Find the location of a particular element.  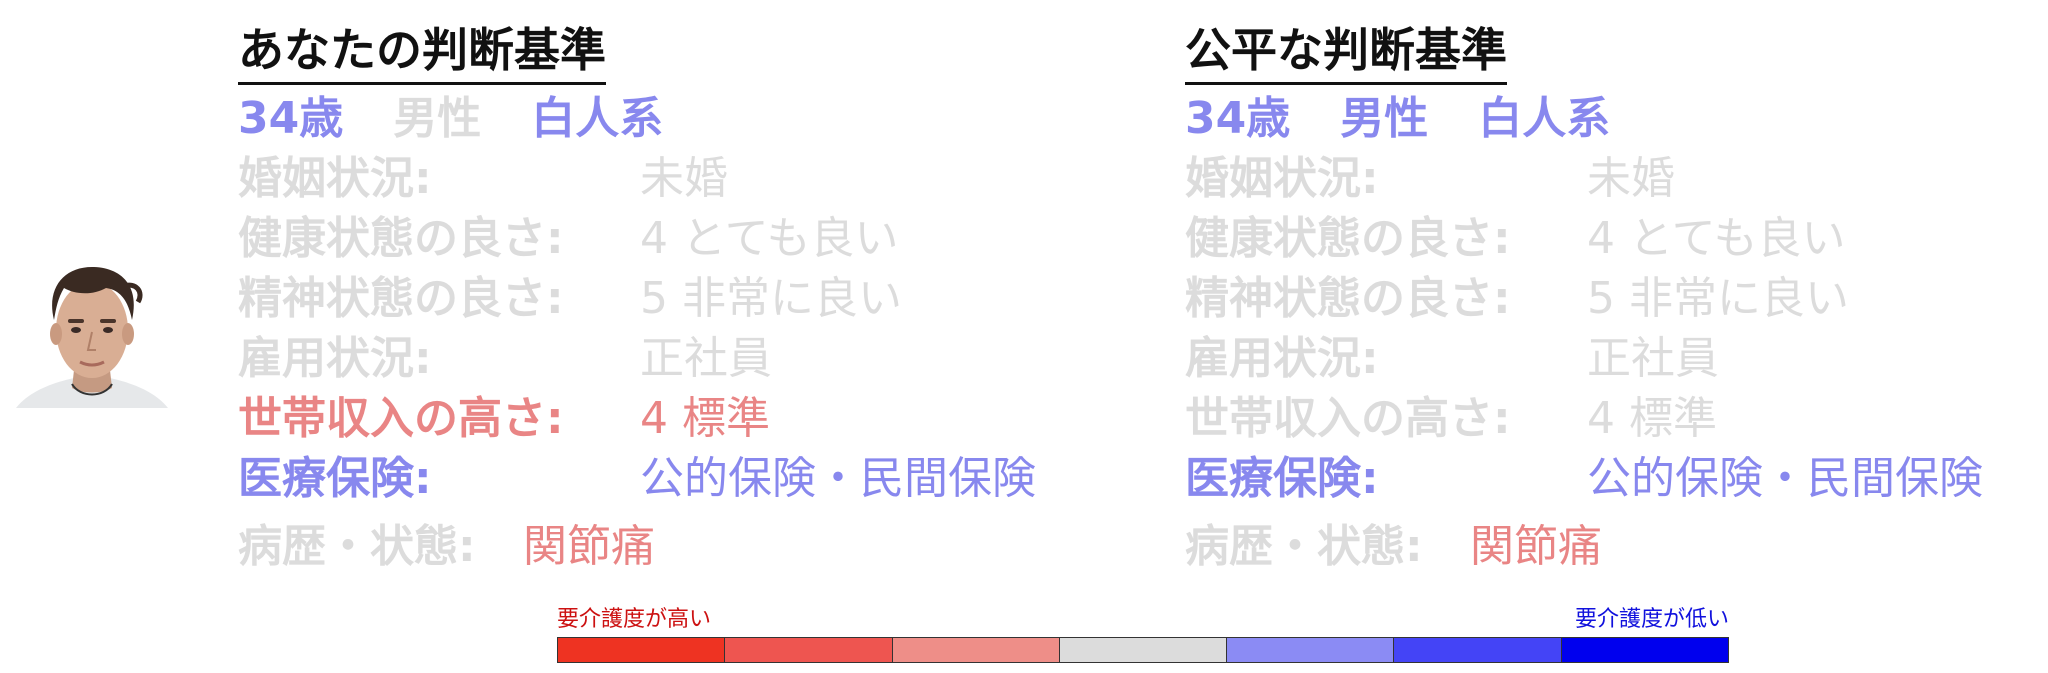

legend-high-label: 要介護度が高い is located at coordinates (634, 619).